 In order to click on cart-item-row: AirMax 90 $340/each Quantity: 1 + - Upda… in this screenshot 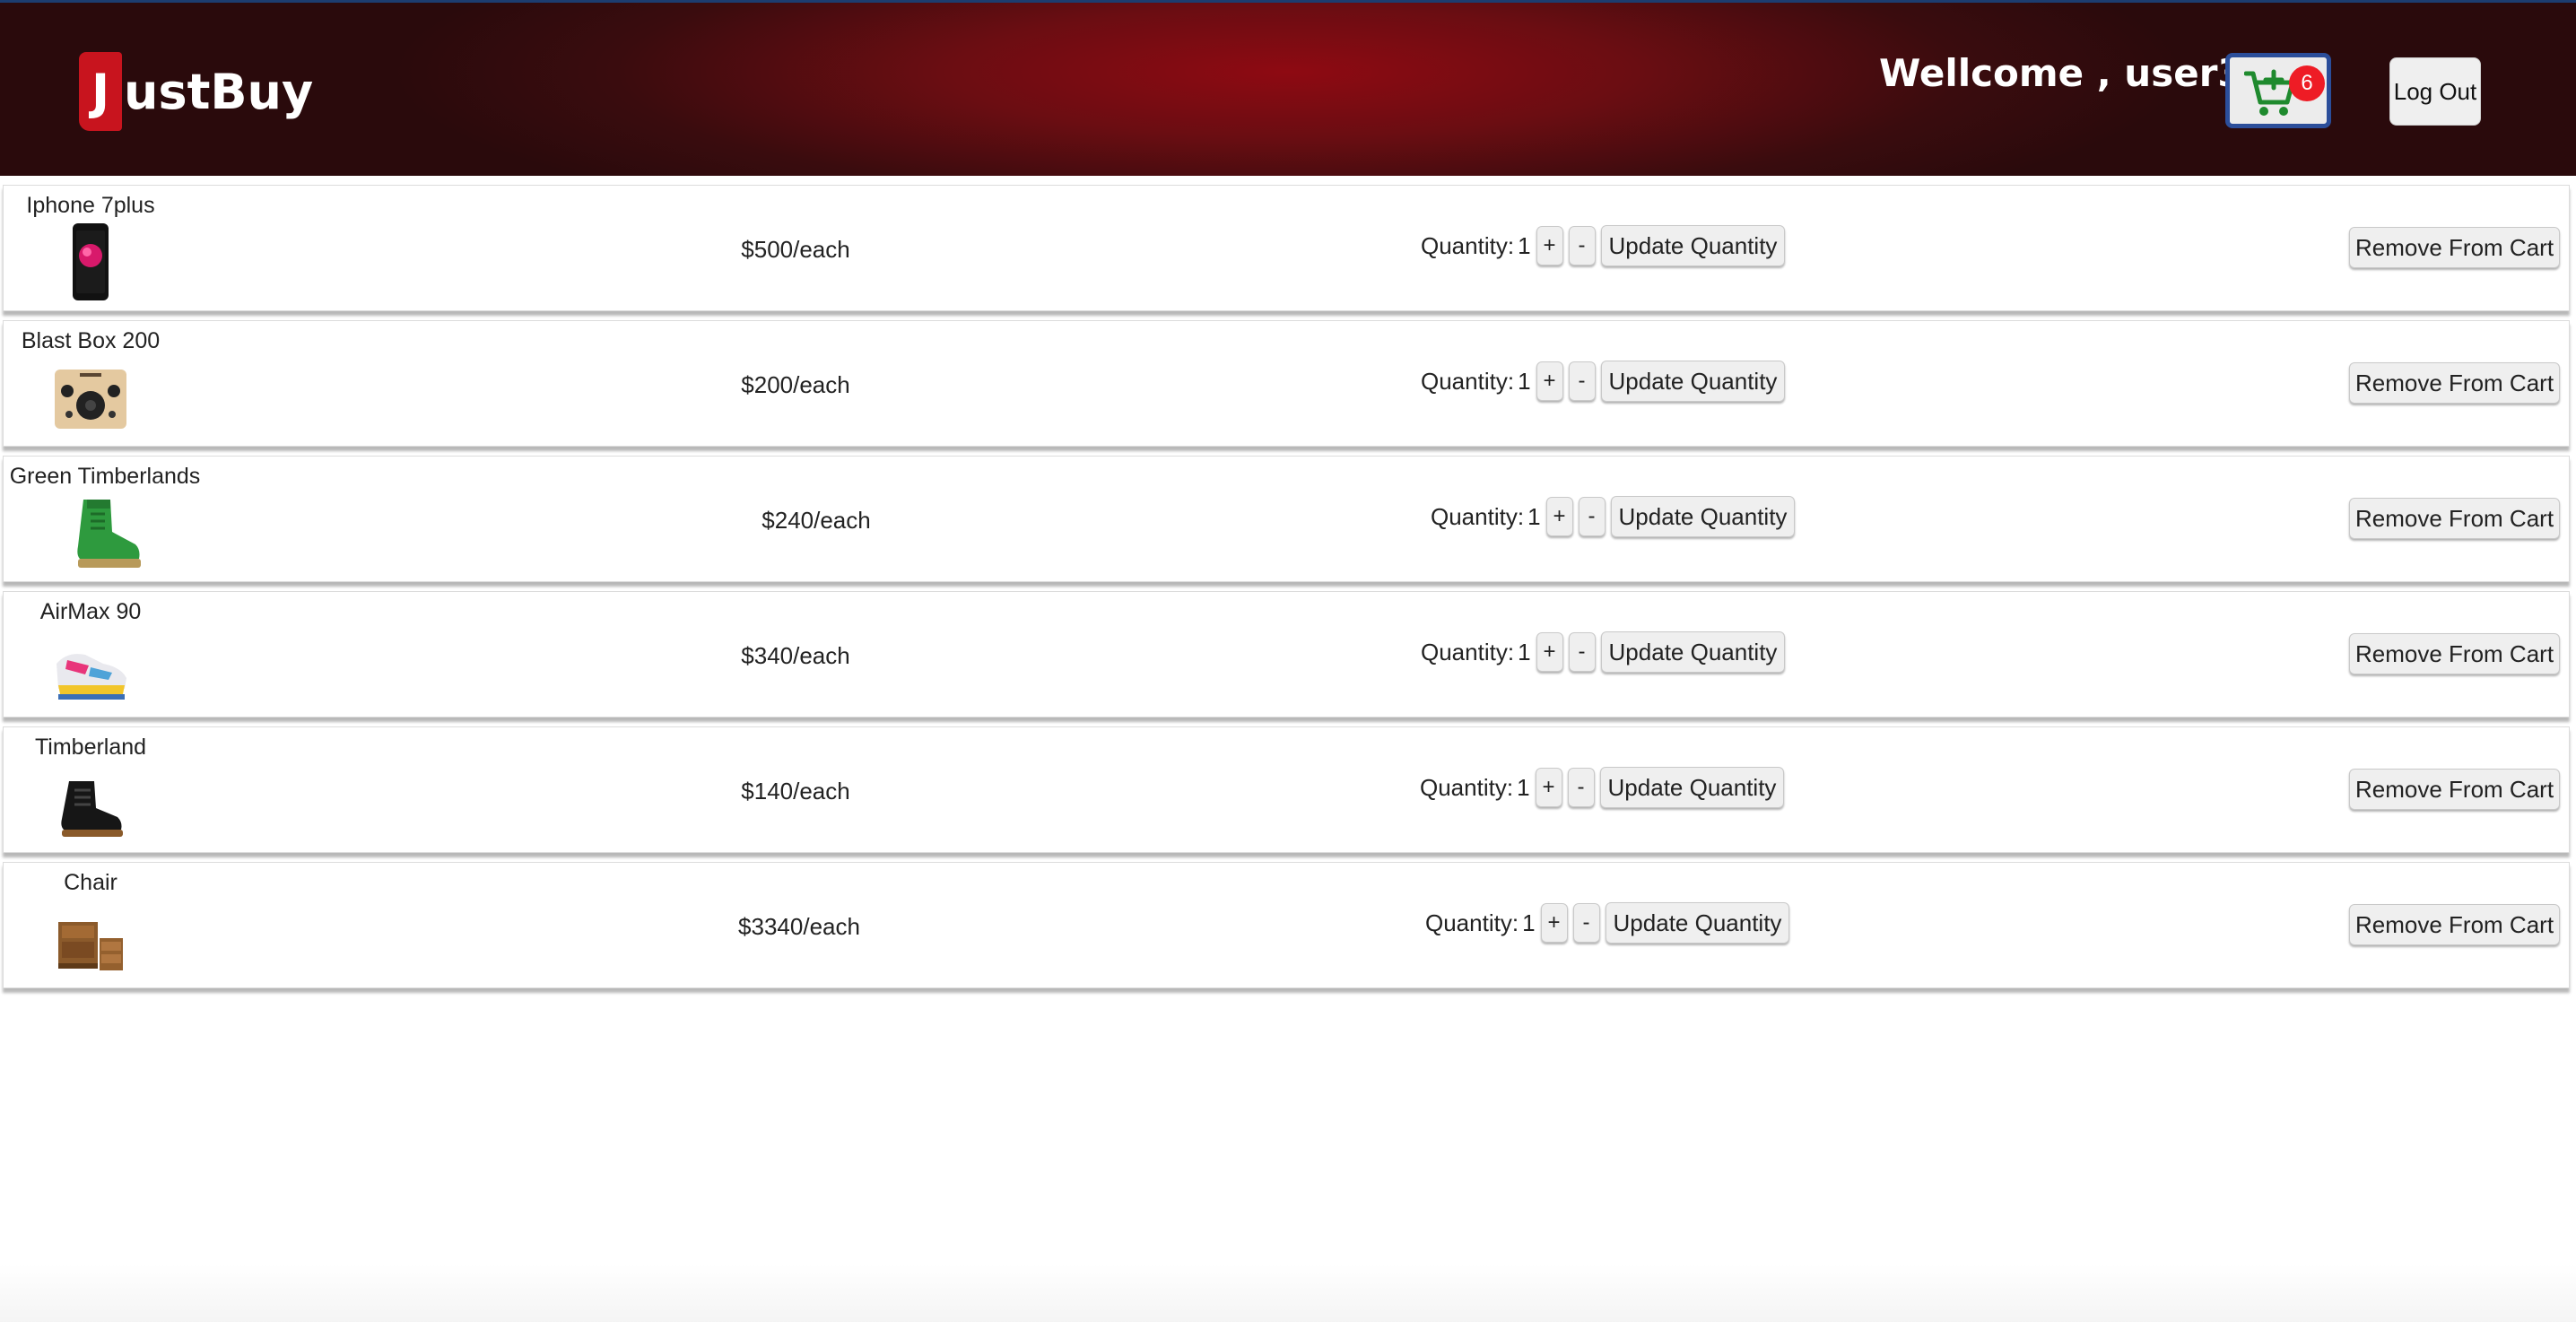, I will do `click(1286, 654)`.